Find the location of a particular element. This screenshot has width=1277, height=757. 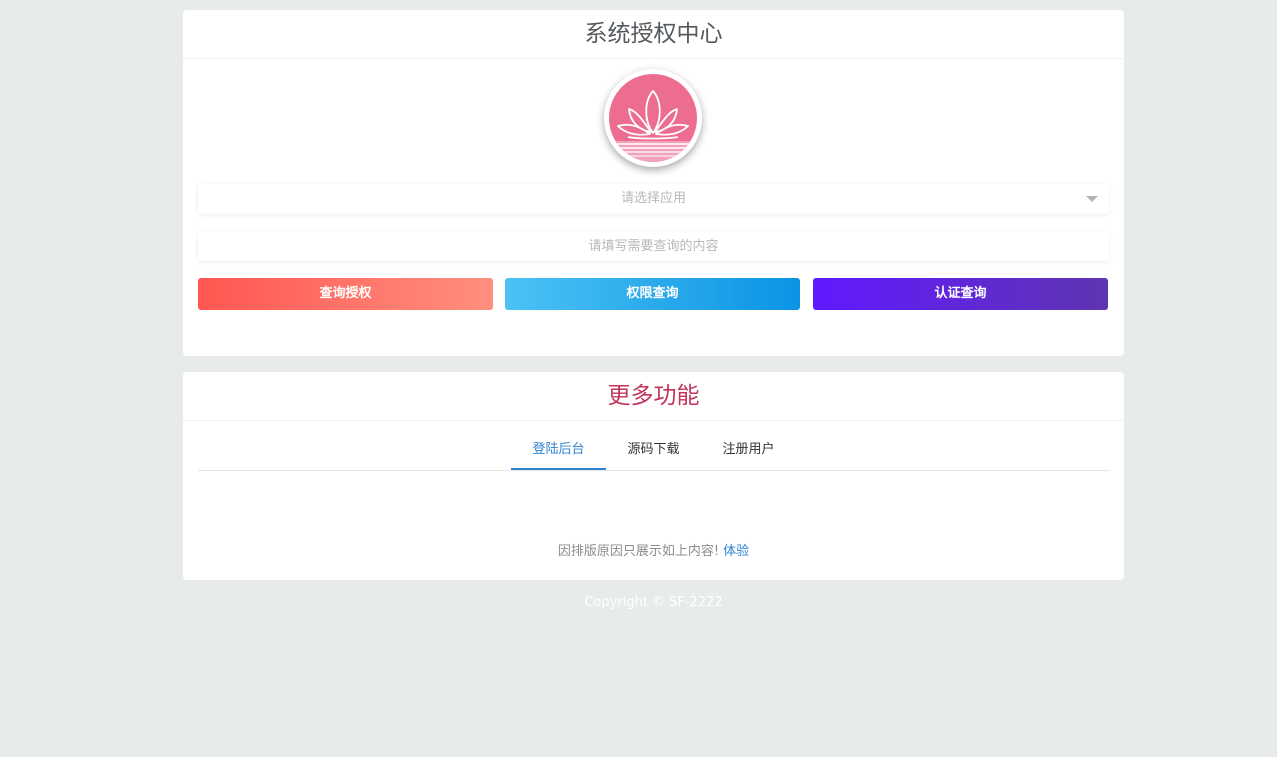

experience-link: 体验 is located at coordinates (736, 551).